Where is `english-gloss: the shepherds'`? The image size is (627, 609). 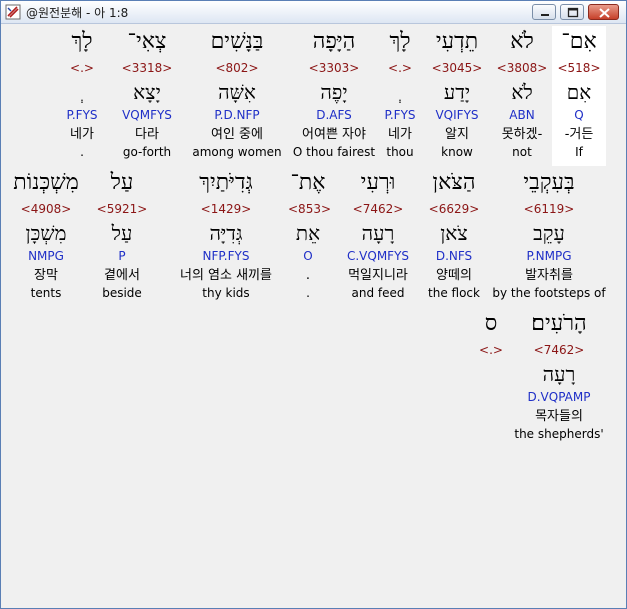 english-gloss: the shepherds' is located at coordinates (559, 434).